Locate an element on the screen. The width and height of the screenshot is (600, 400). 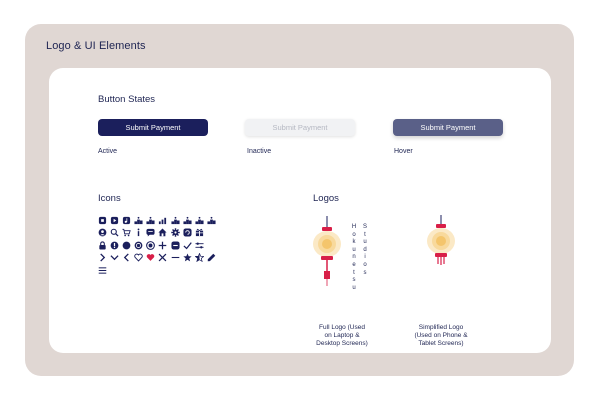
caption-line: Desktop Screens) is located at coordinates (342, 343).